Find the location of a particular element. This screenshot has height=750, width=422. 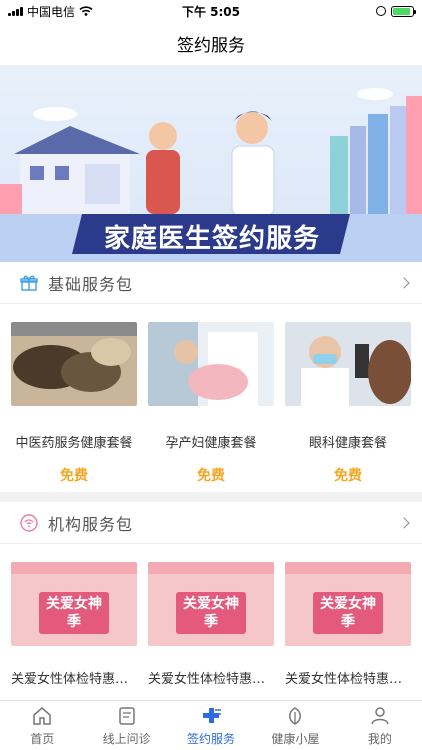

sign-service-icon is located at coordinates (212, 715).